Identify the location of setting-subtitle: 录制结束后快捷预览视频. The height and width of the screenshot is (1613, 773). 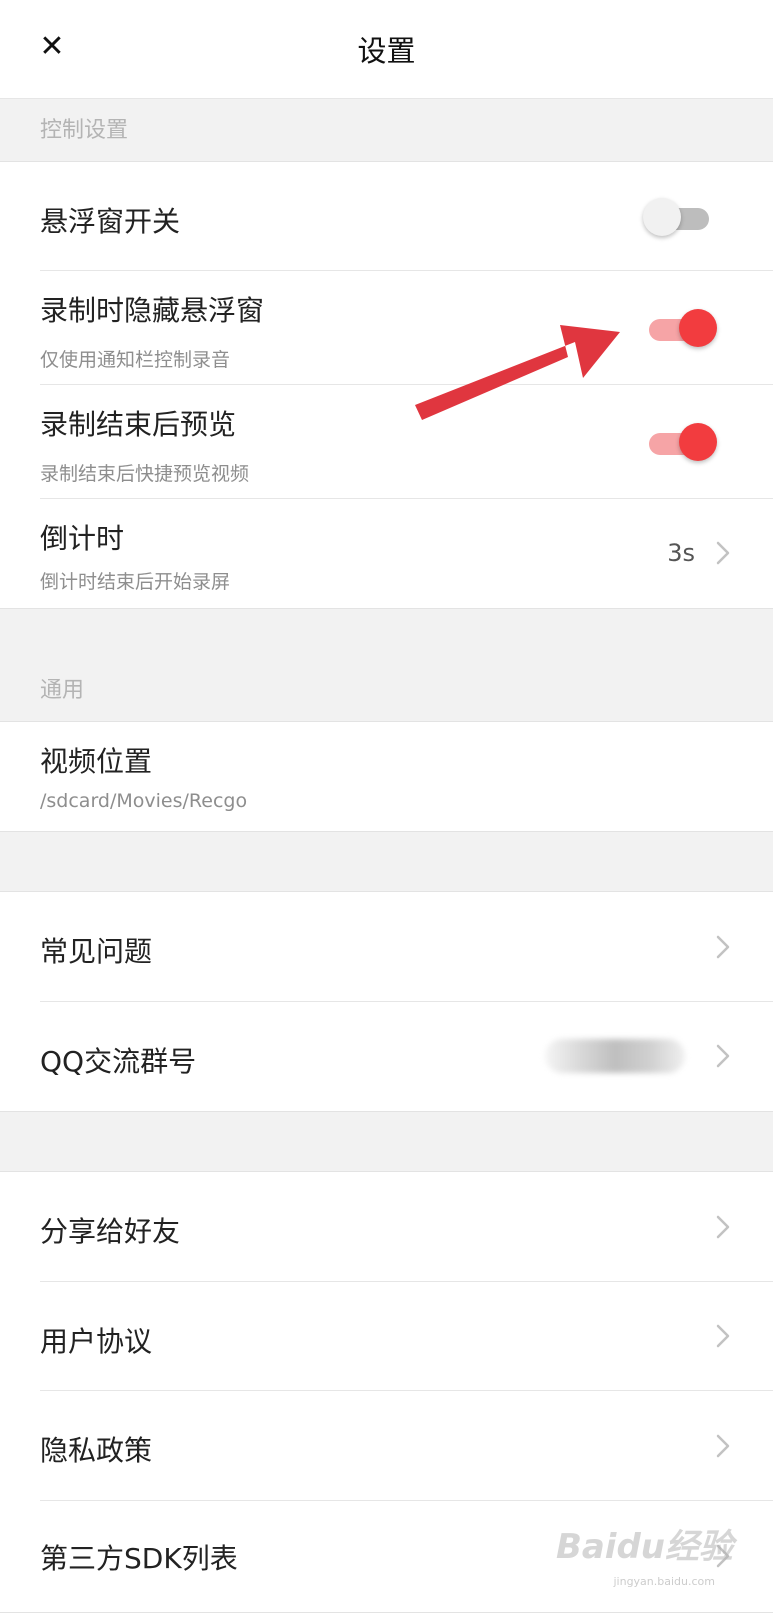
(145, 474).